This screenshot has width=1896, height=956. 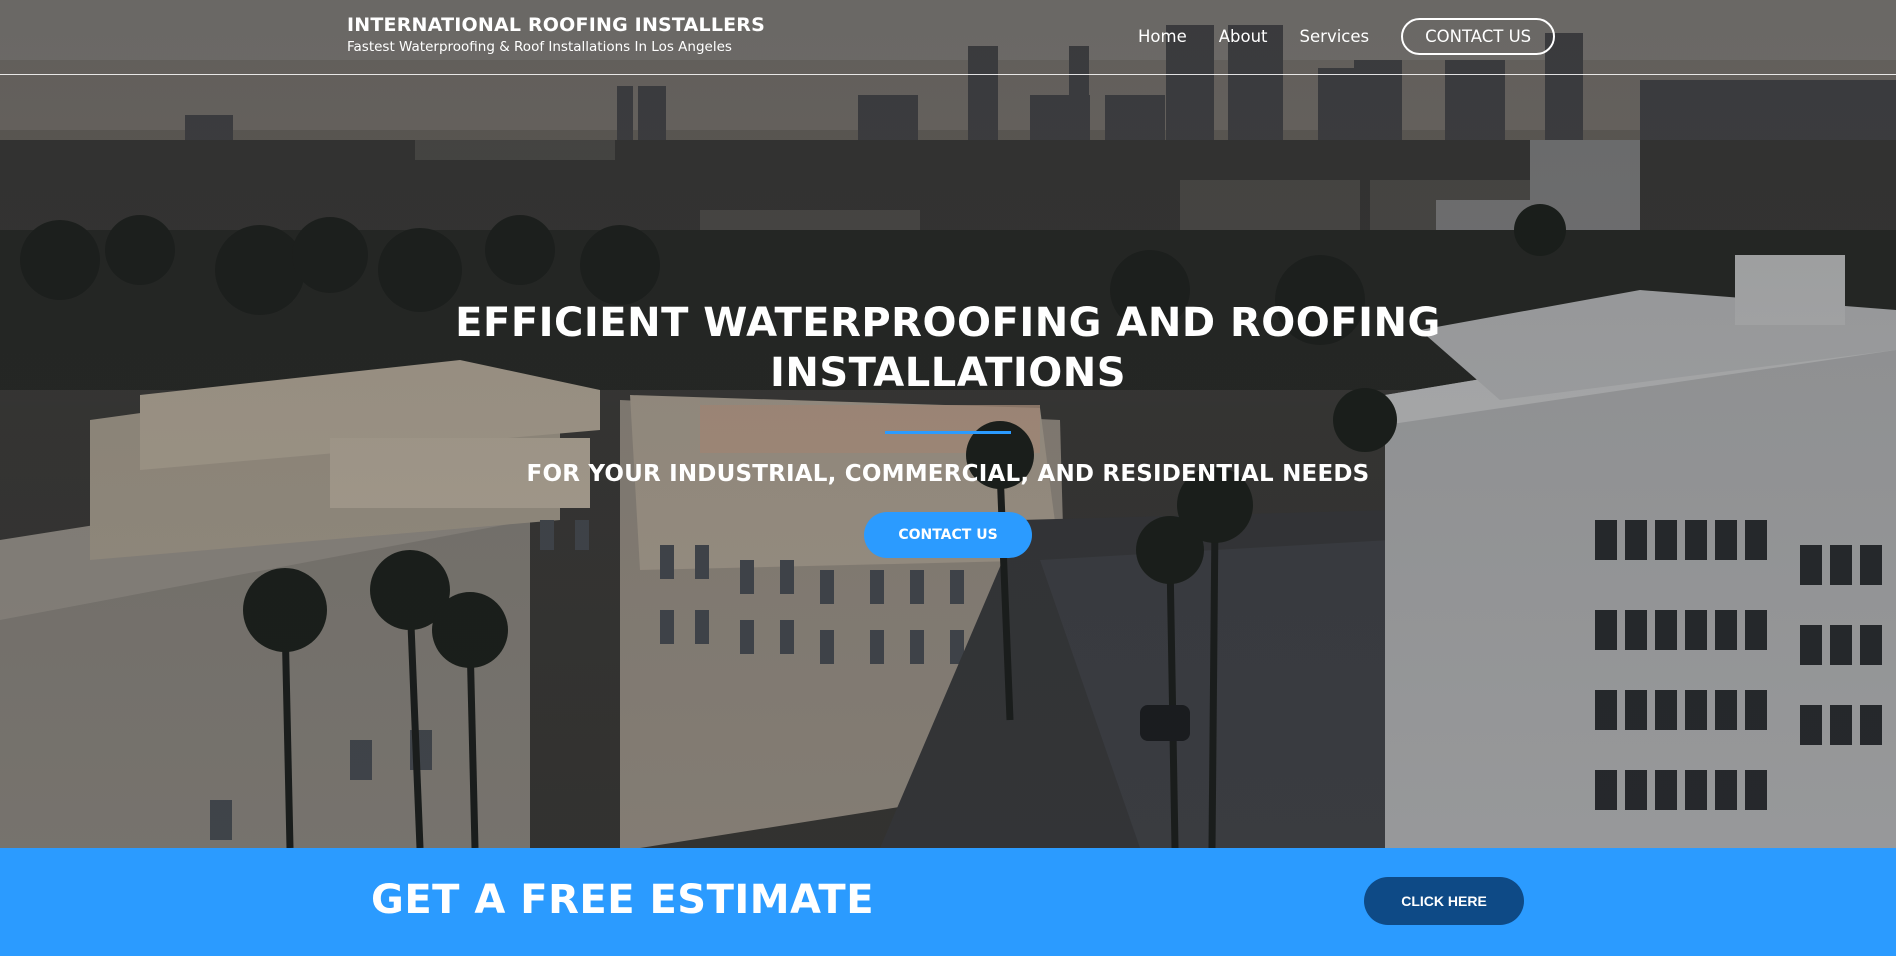 I want to click on estimate-banner: GET A FREE ESTIMATE CLICK HERE, so click(x=948, y=902).